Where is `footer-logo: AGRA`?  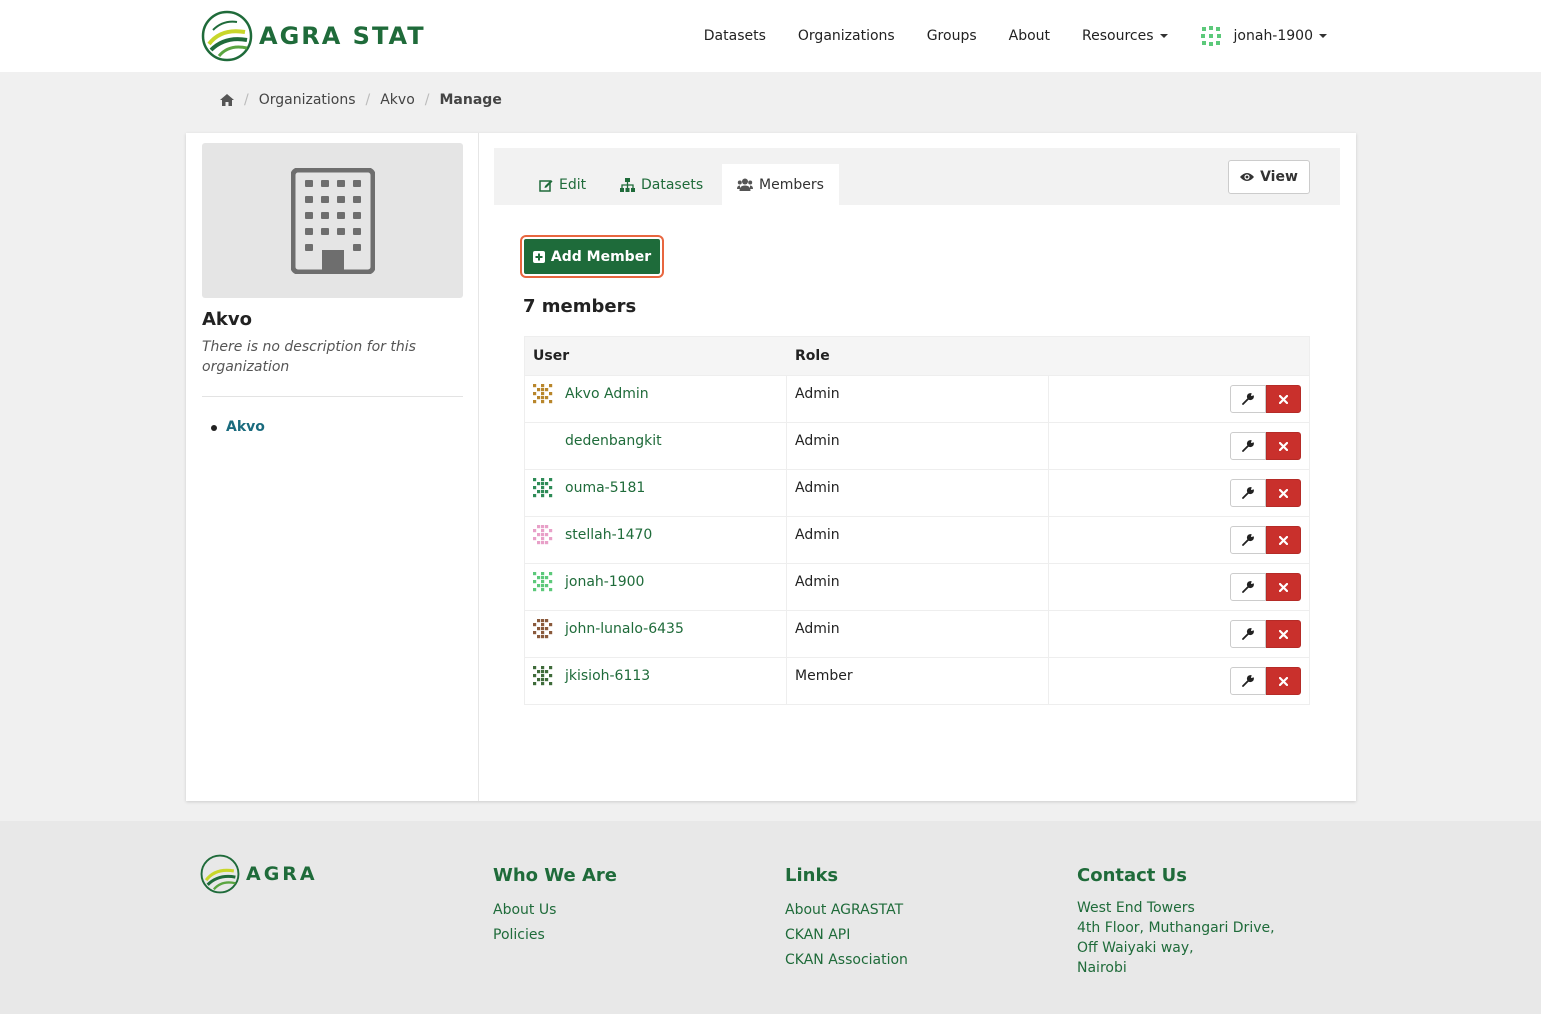 footer-logo: AGRA is located at coordinates (259, 874).